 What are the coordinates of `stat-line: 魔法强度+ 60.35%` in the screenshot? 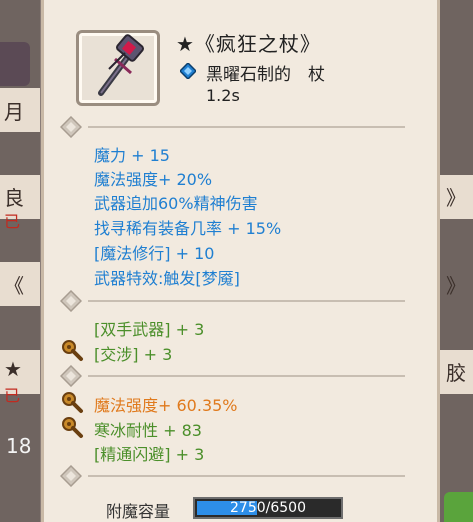 It's located at (166, 405).